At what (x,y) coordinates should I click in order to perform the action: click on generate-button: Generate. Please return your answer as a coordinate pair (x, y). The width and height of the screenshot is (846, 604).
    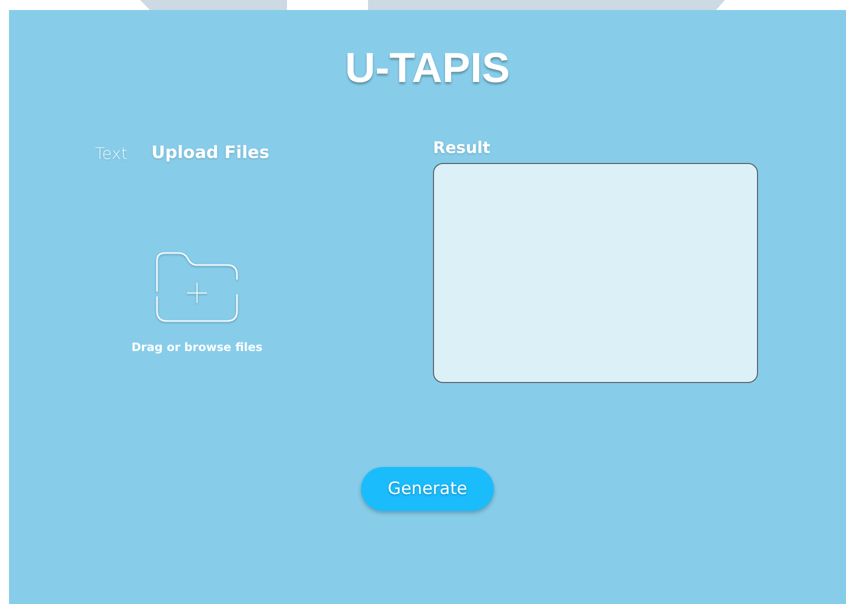
    Looking at the image, I should click on (427, 489).